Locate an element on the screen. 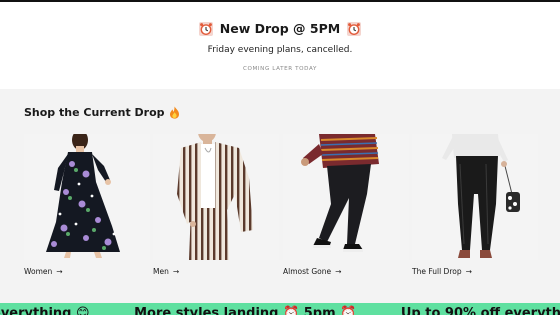 Image resolution: width=560 pixels, height=315 pixels. card-label-text: Almost Gone is located at coordinates (307, 271).